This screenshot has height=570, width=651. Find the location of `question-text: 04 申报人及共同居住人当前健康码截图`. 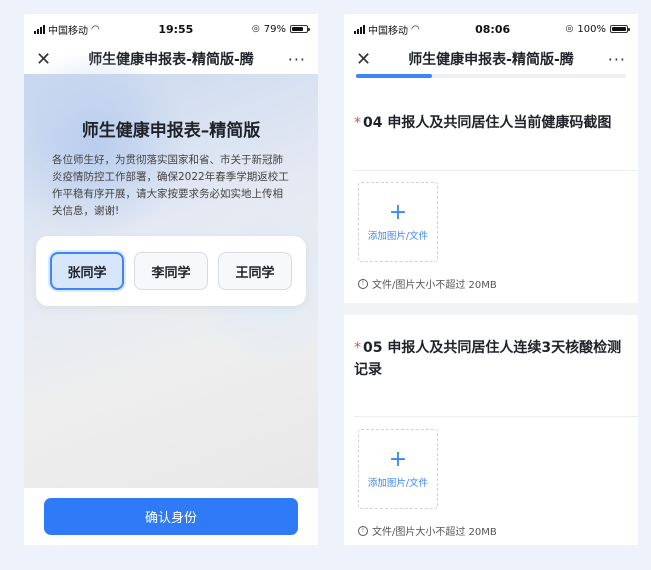

question-text: 04 申报人及共同居住人当前健康码截图 is located at coordinates (487, 123).